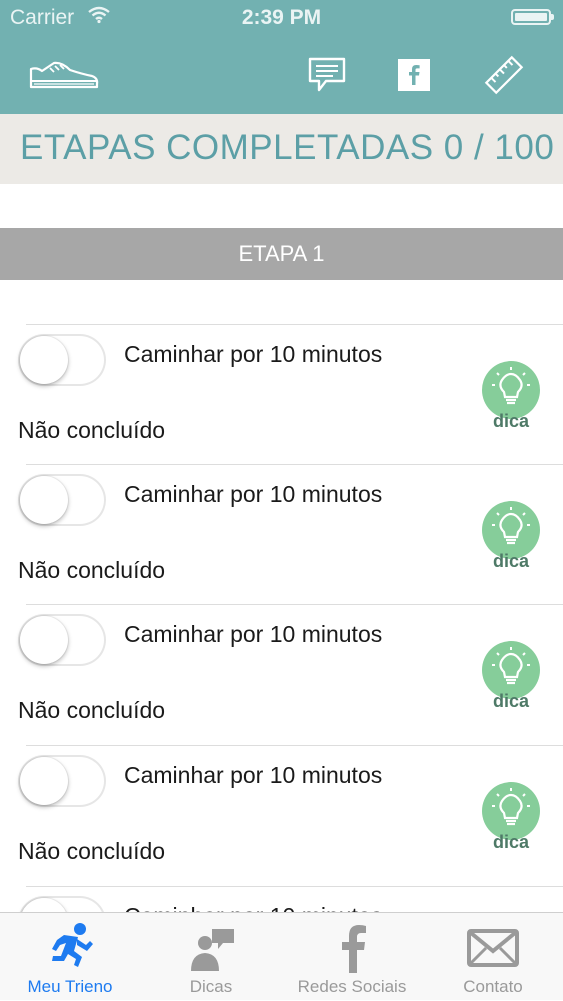 The width and height of the screenshot is (563, 1001). Describe the element at coordinates (281, 899) in the screenshot. I see `task-row: Caminhar por 10 minutos` at that location.